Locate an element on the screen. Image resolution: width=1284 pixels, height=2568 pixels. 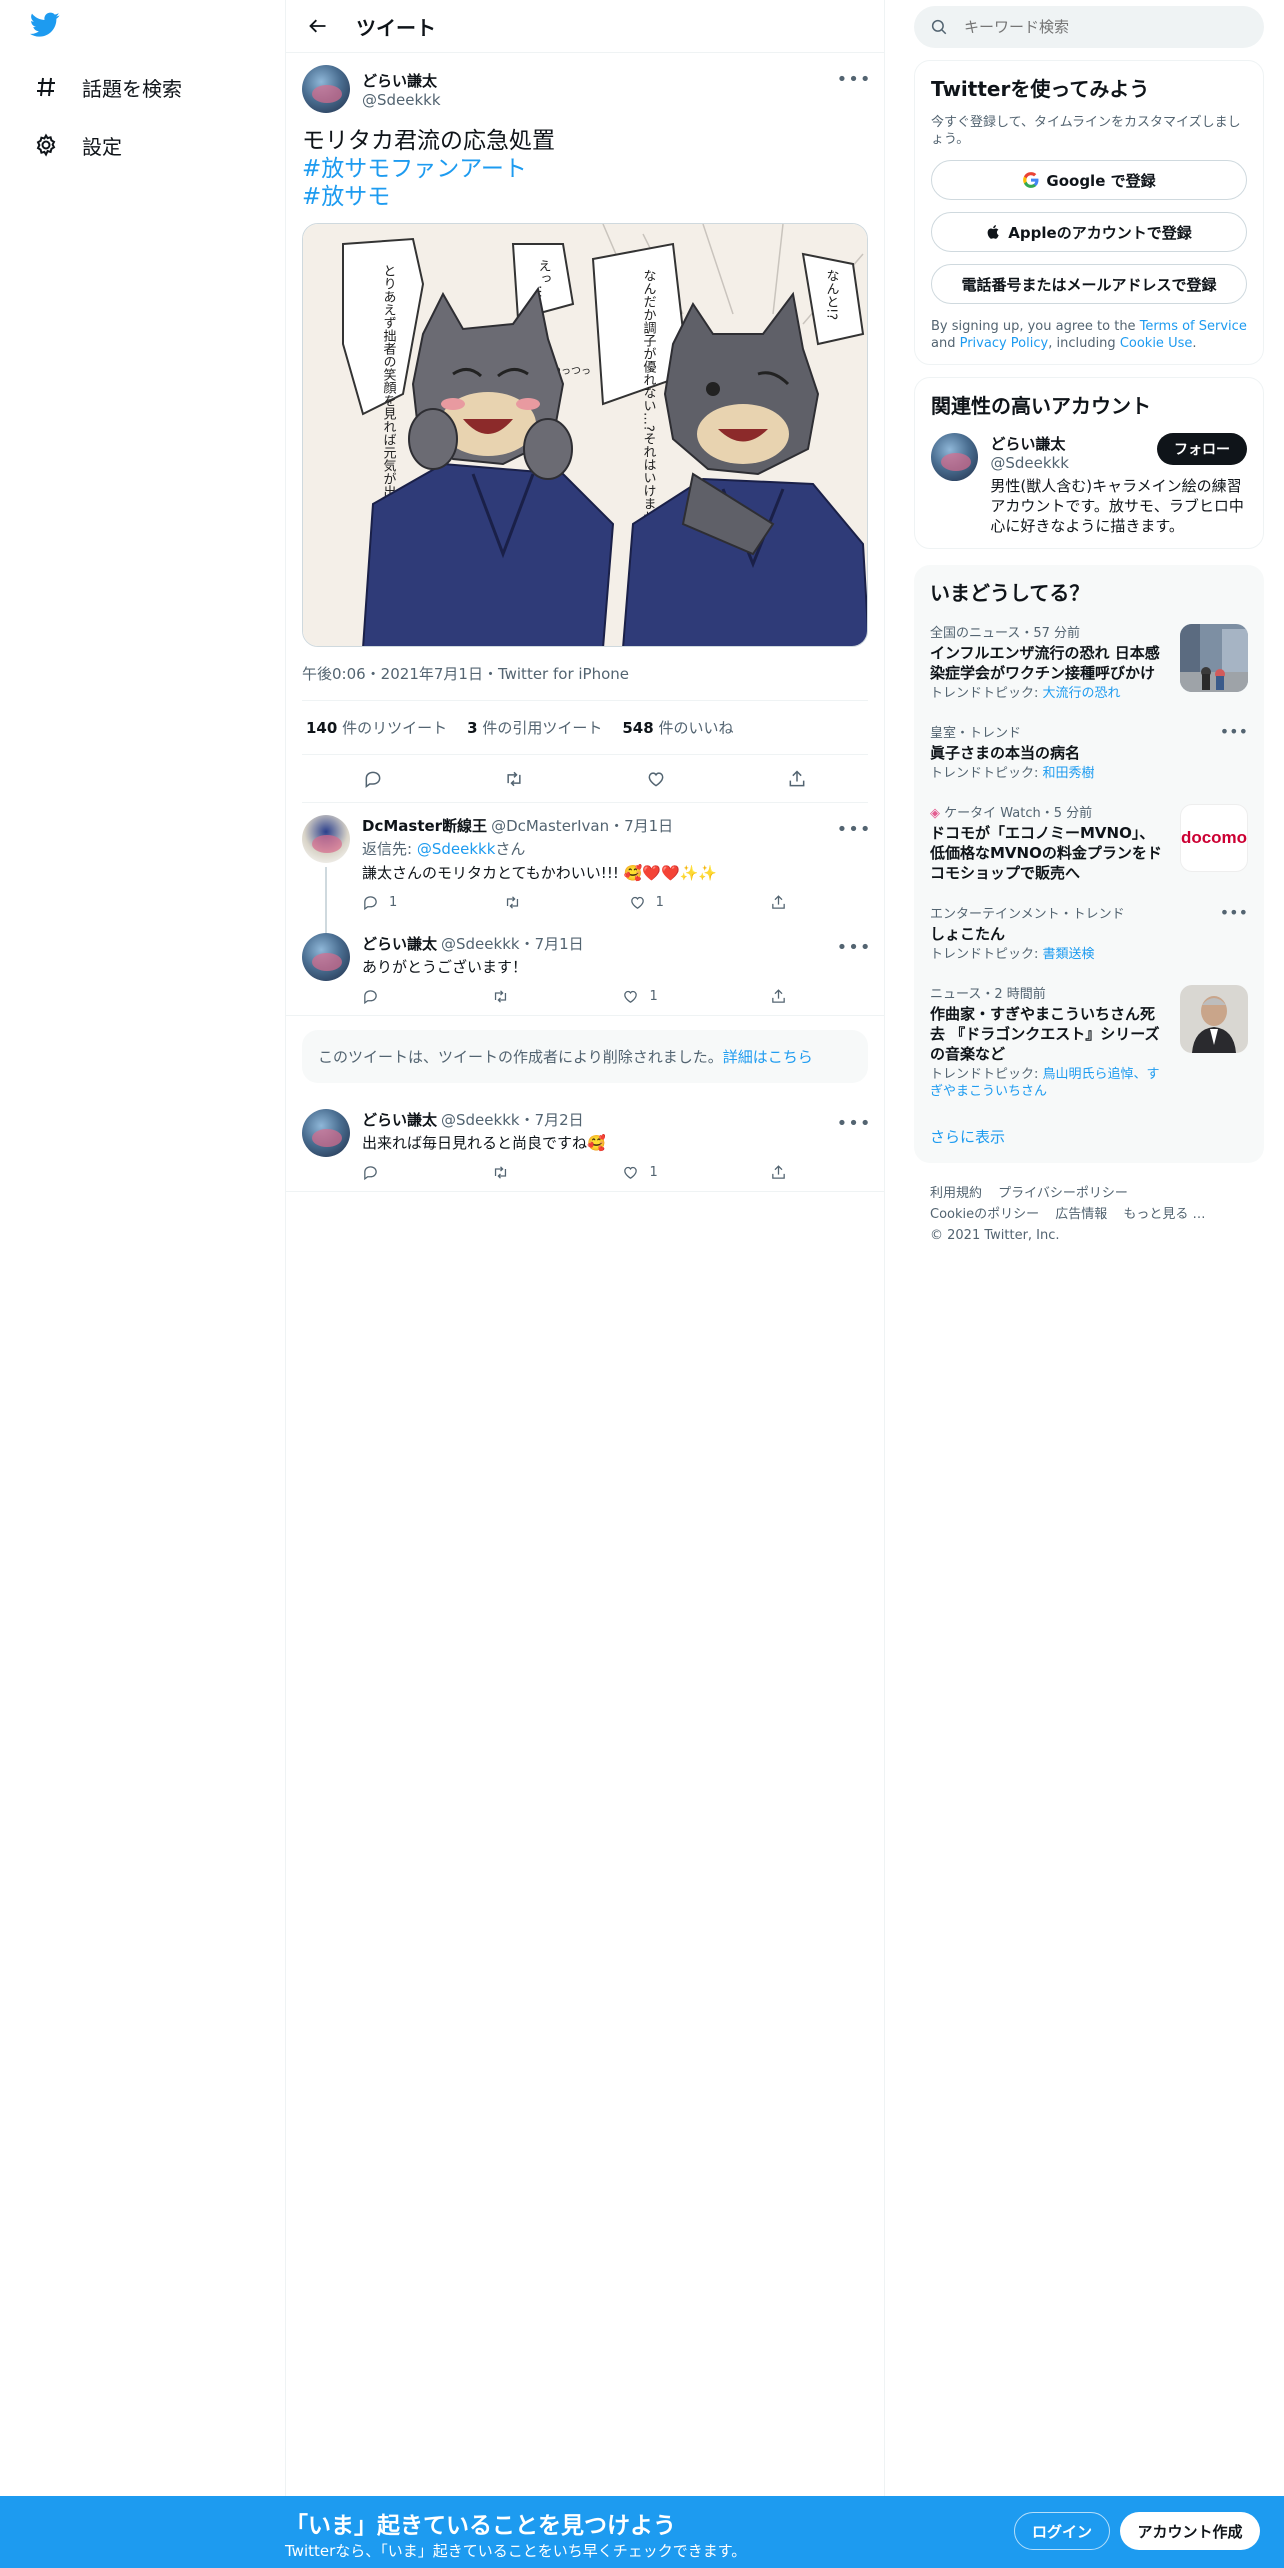
related-title: 関連性の高いアカウント is located at coordinates (1041, 406).